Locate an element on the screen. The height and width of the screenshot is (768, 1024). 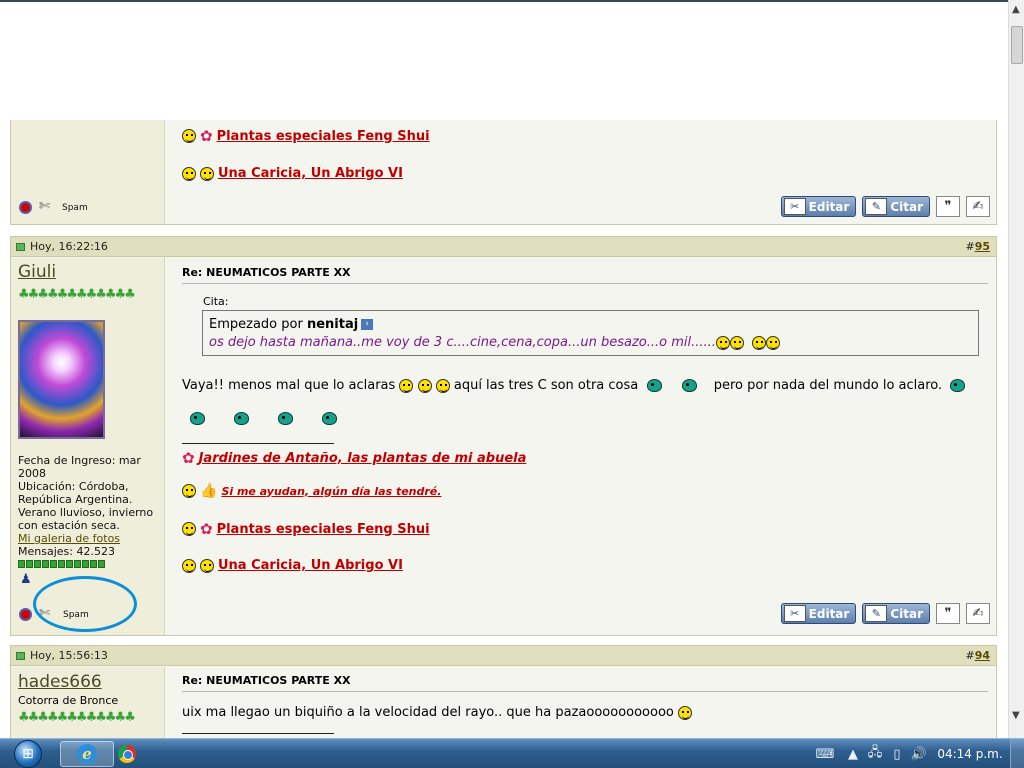
post-number: #94 is located at coordinates (977, 655).